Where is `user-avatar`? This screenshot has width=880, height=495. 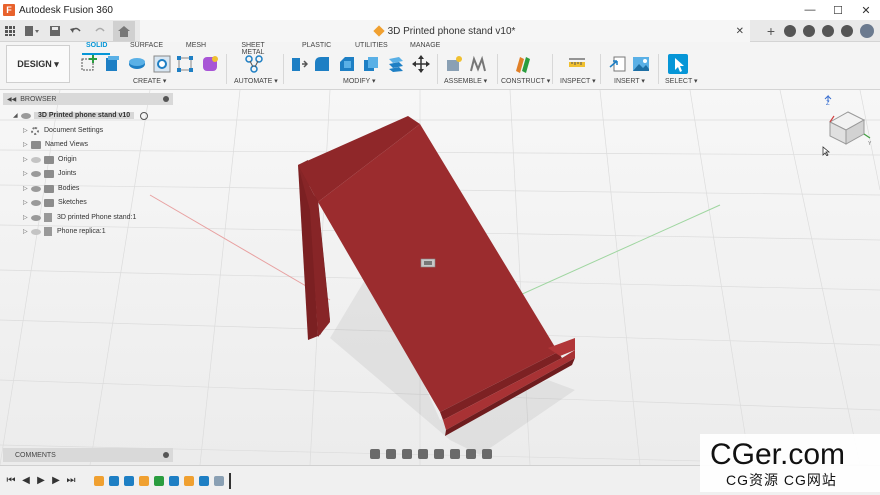
user-avatar is located at coordinates (867, 31).